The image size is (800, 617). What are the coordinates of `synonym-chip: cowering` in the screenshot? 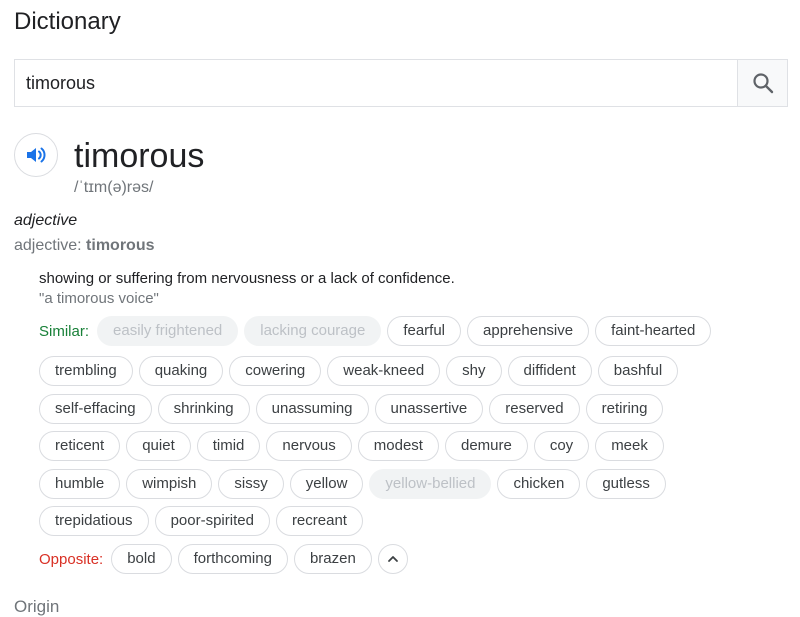 It's located at (275, 371).